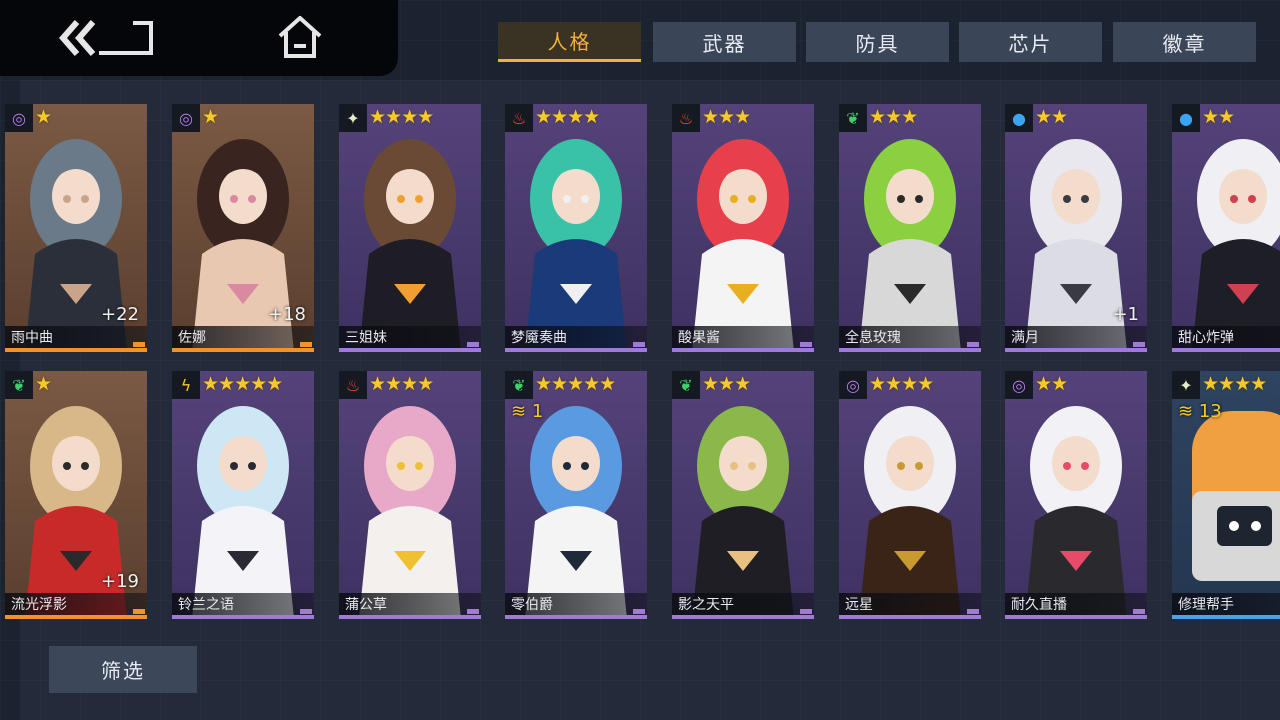 Image resolution: width=1280 pixels, height=720 pixels. Describe the element at coordinates (576, 495) in the screenshot. I see `character-card: ❦ ★★★★★ ≋ 1 零伯爵` at that location.